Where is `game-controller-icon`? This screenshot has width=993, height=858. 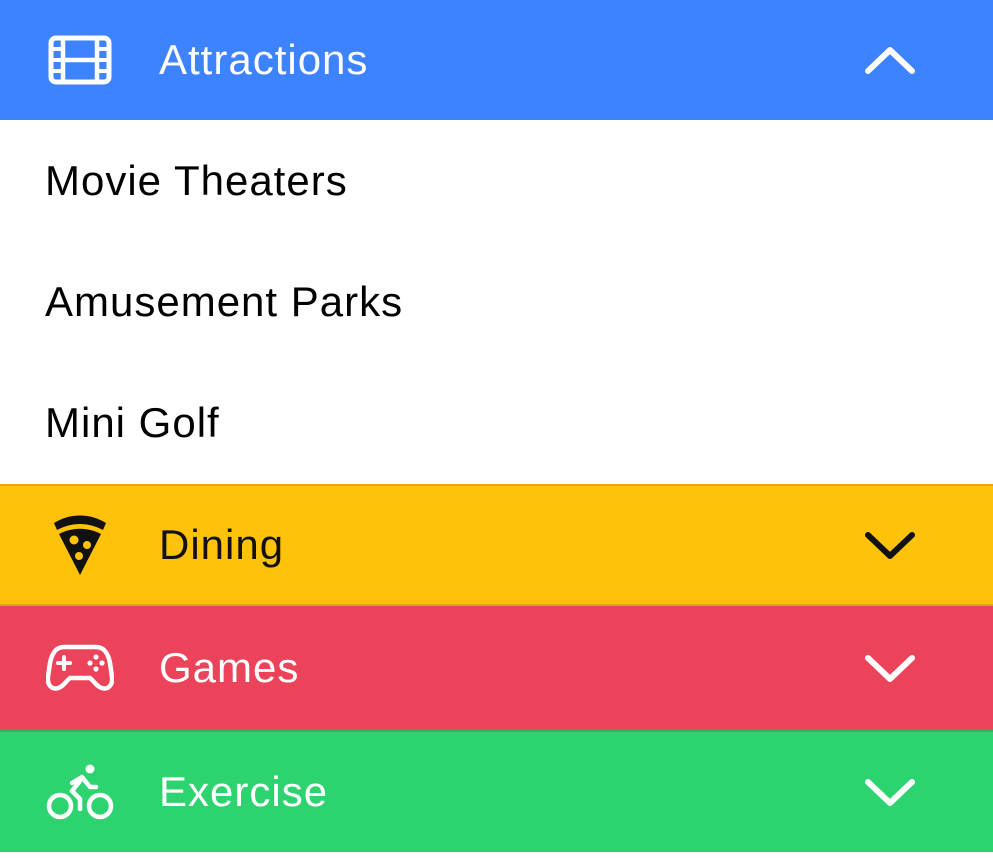
game-controller-icon is located at coordinates (80, 668).